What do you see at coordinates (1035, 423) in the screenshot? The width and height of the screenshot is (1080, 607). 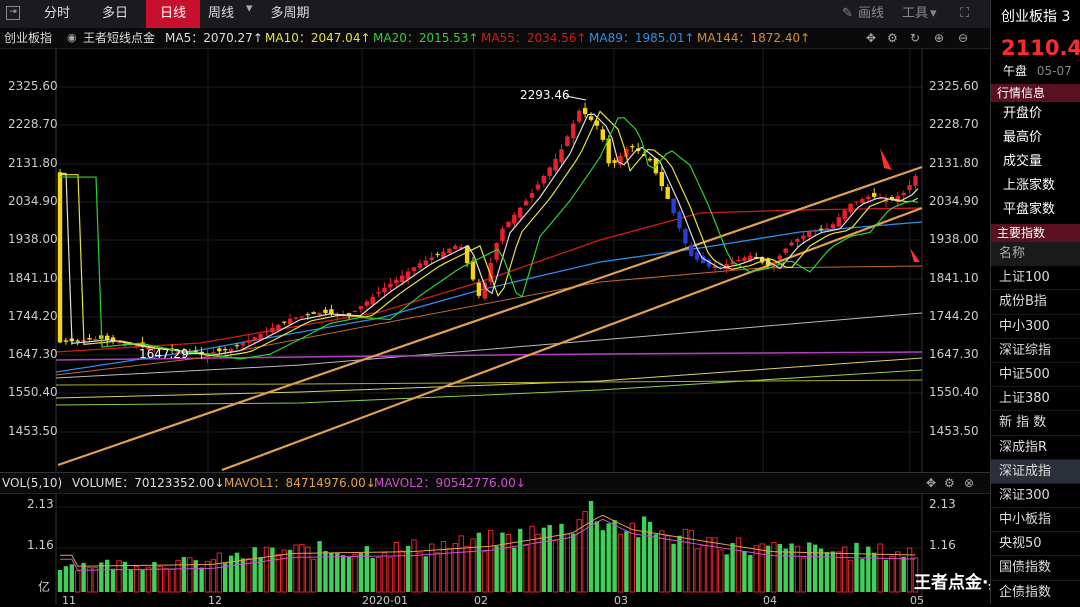 I see `index-list-item: 新 指 数` at bounding box center [1035, 423].